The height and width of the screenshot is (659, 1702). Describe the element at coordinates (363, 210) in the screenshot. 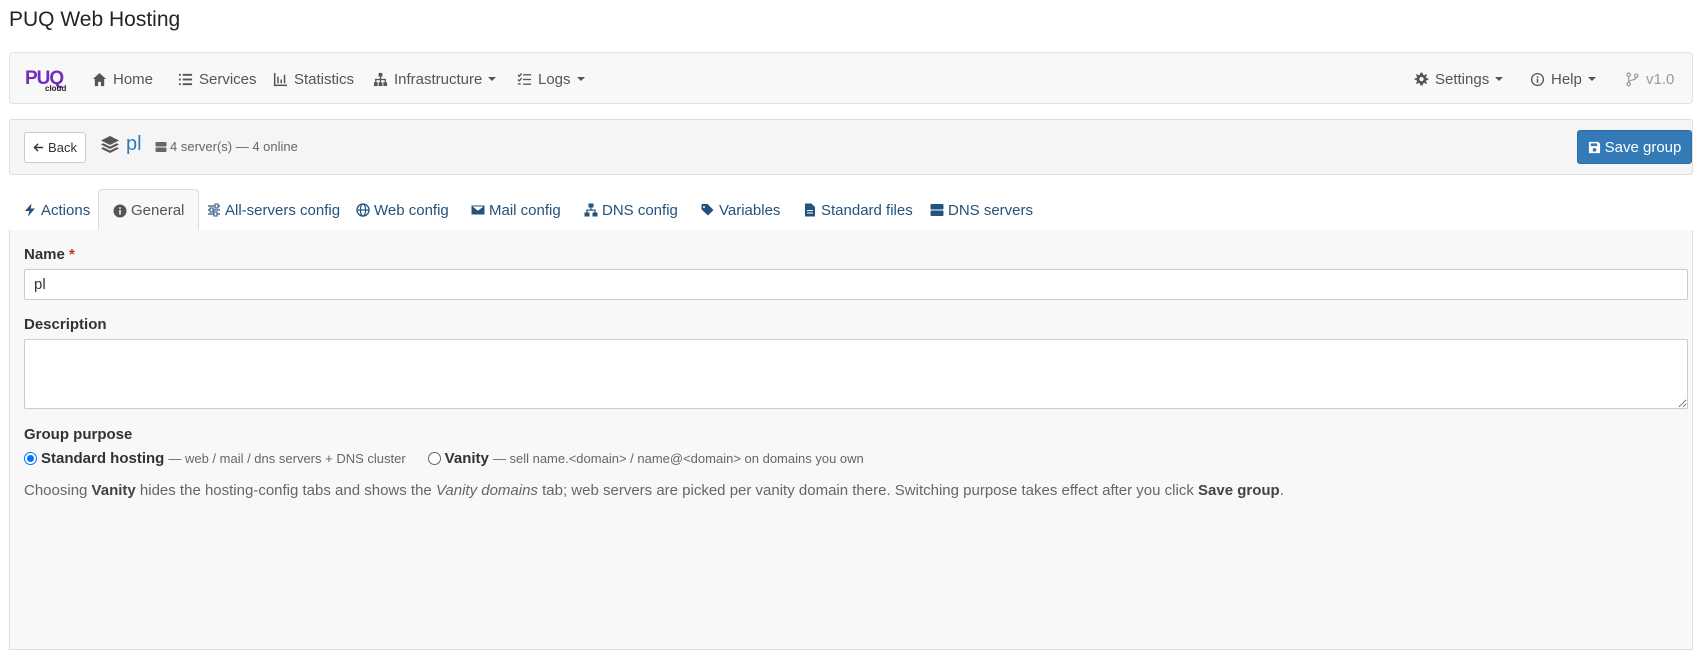

I see `globe-icon` at that location.